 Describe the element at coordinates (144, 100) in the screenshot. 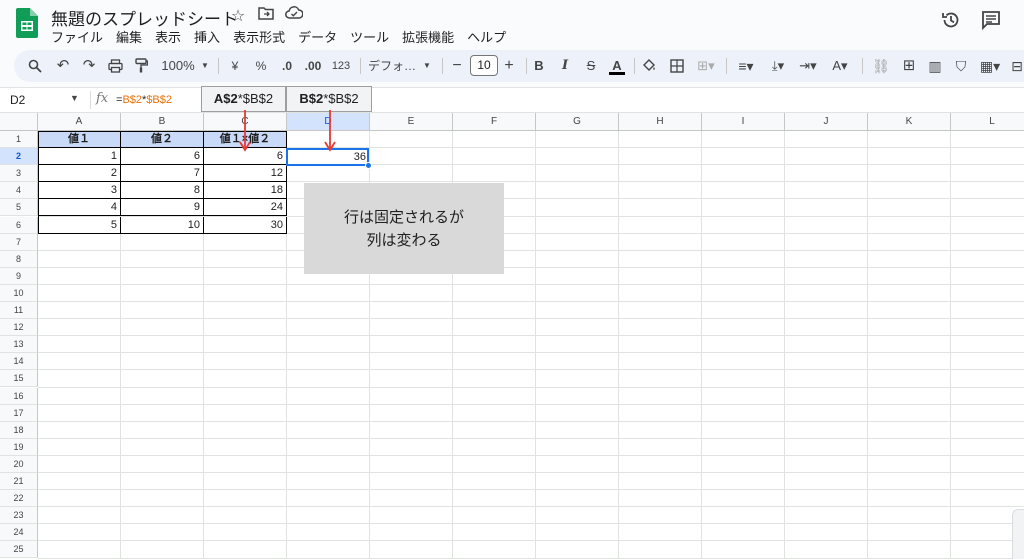

I see `formula-input: =B$2*$B$2` at that location.